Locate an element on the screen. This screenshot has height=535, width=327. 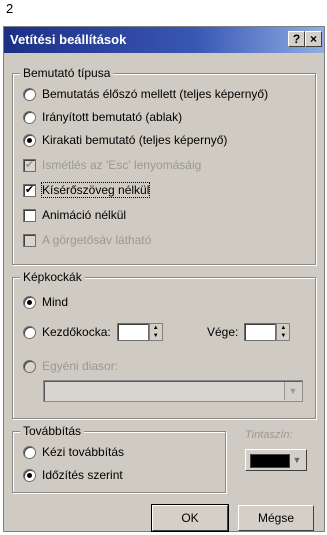
check-no-narration: ✔ Kísérőszöveg nélkül is located at coordinates (87, 190).